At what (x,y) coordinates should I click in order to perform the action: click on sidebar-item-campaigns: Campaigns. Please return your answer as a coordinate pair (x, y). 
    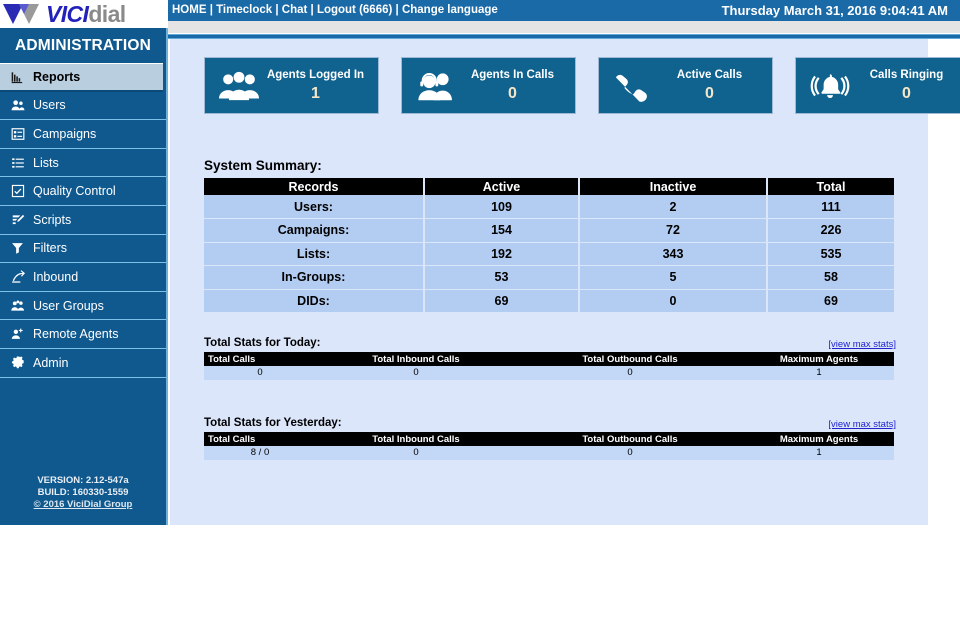
    Looking at the image, I should click on (83, 134).